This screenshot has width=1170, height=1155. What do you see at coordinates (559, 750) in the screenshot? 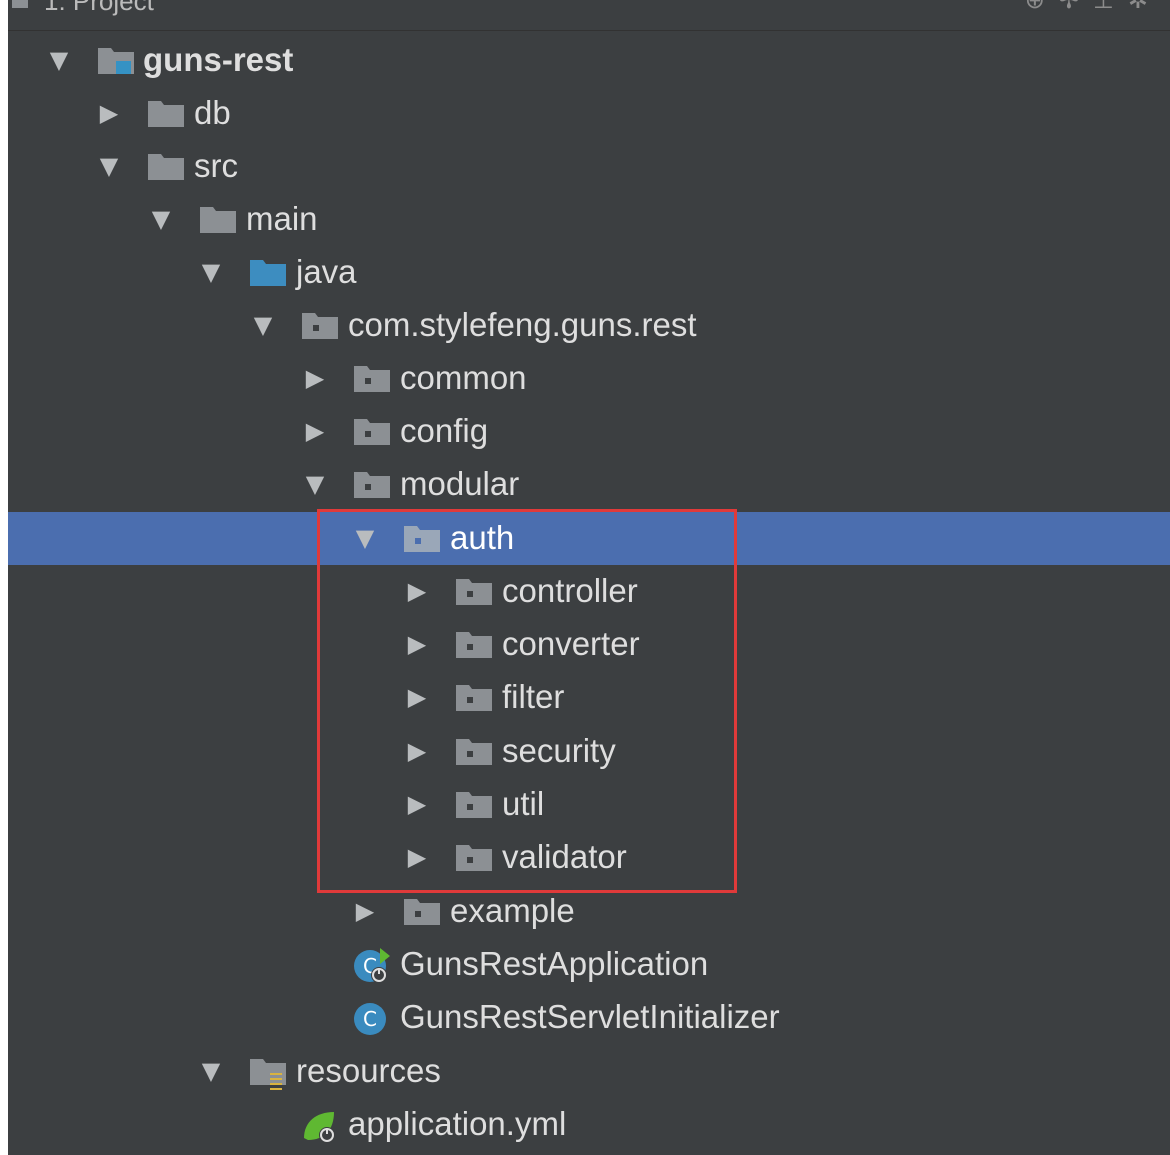
I see `tree-item-label: security` at bounding box center [559, 750].